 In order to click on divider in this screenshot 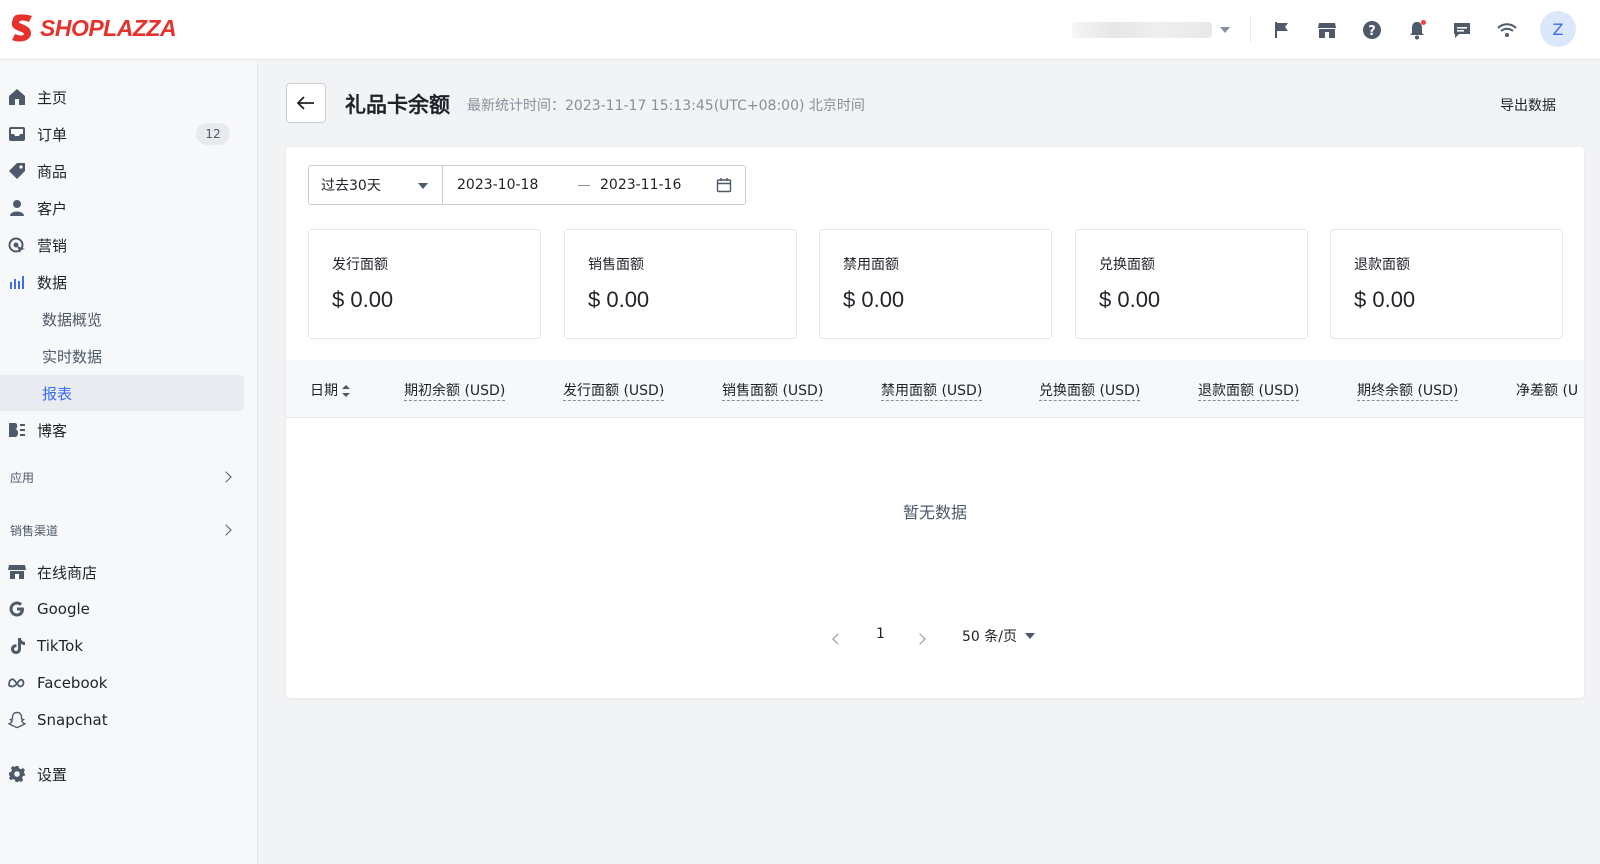, I will do `click(1250, 29)`.